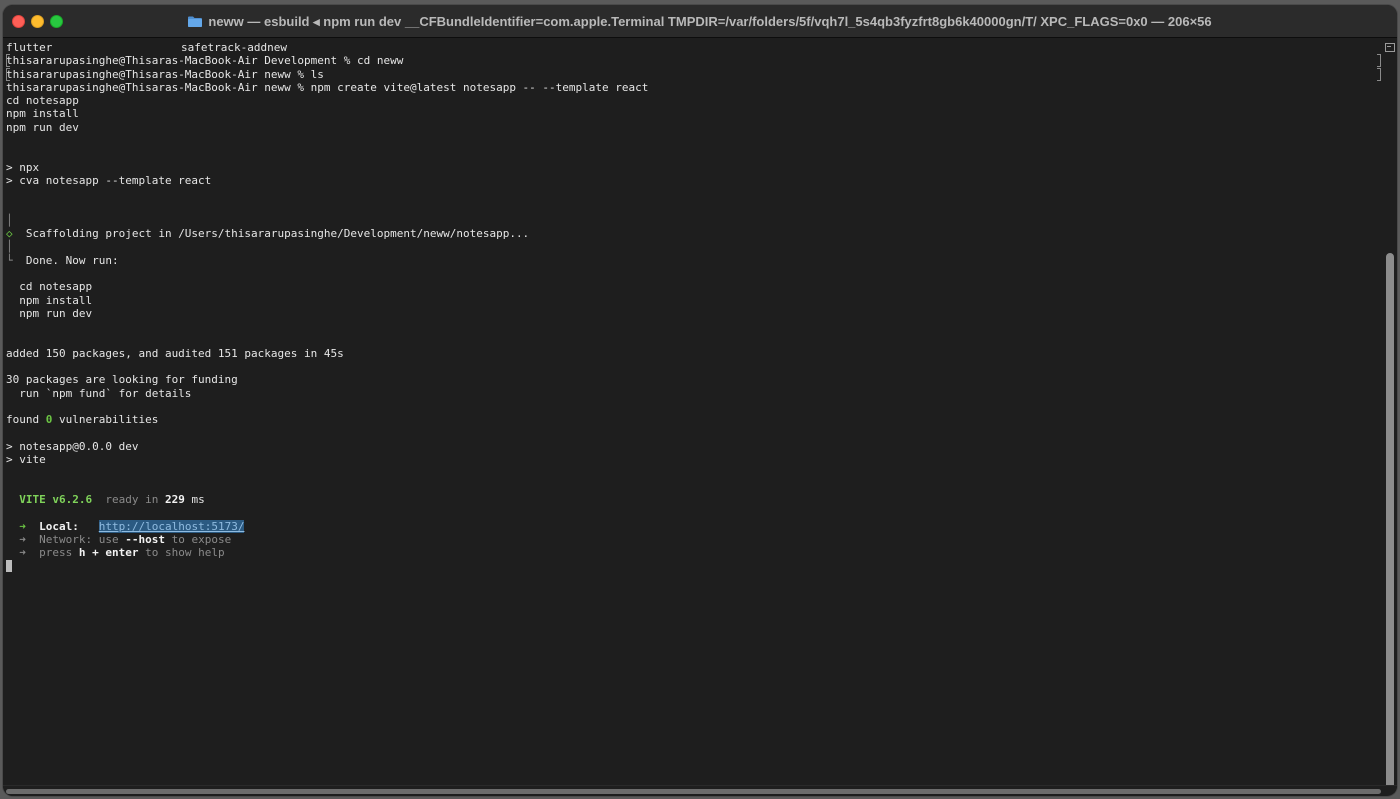 The width and height of the screenshot is (1400, 799). Describe the element at coordinates (695, 552) in the screenshot. I see `help-line: ➜ press h + enter to show help` at that location.